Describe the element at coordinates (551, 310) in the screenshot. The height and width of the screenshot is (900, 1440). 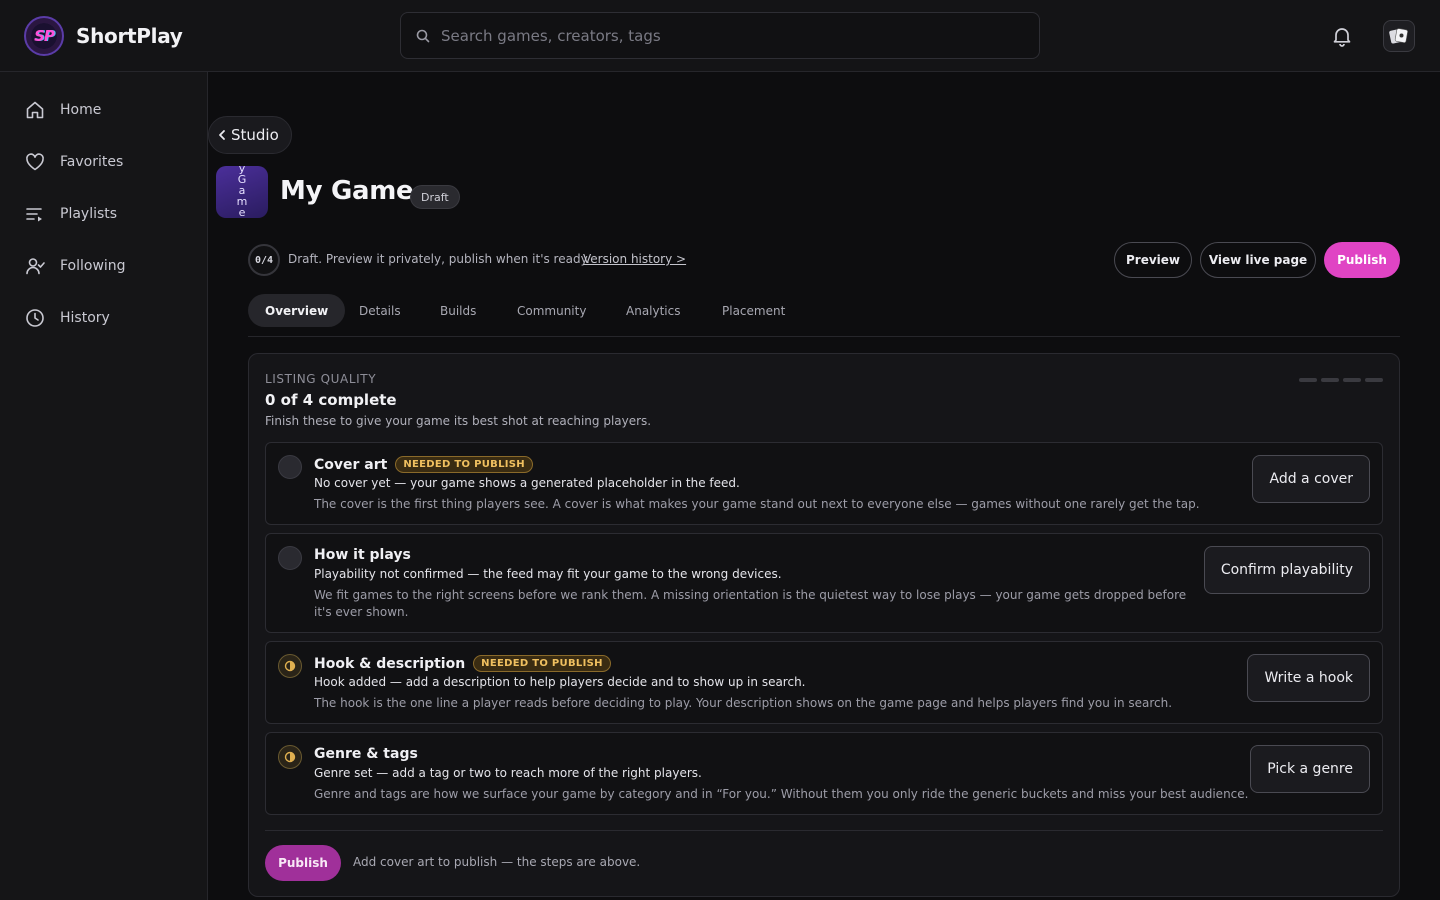
I see `tab-community: Community` at that location.